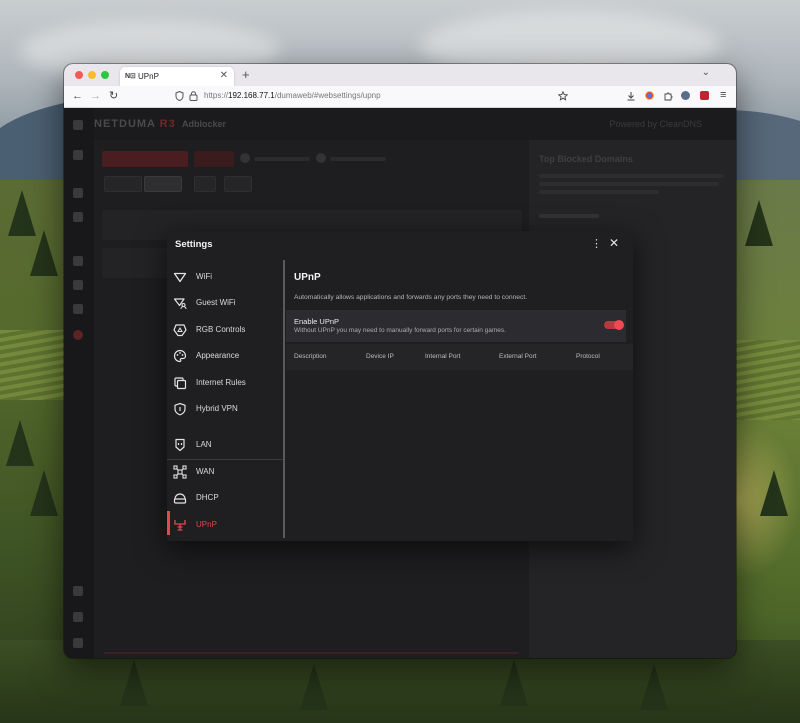 The height and width of the screenshot is (723, 800). Describe the element at coordinates (225, 523) in the screenshot. I see `menu-item-upnp: UPnP` at that location.